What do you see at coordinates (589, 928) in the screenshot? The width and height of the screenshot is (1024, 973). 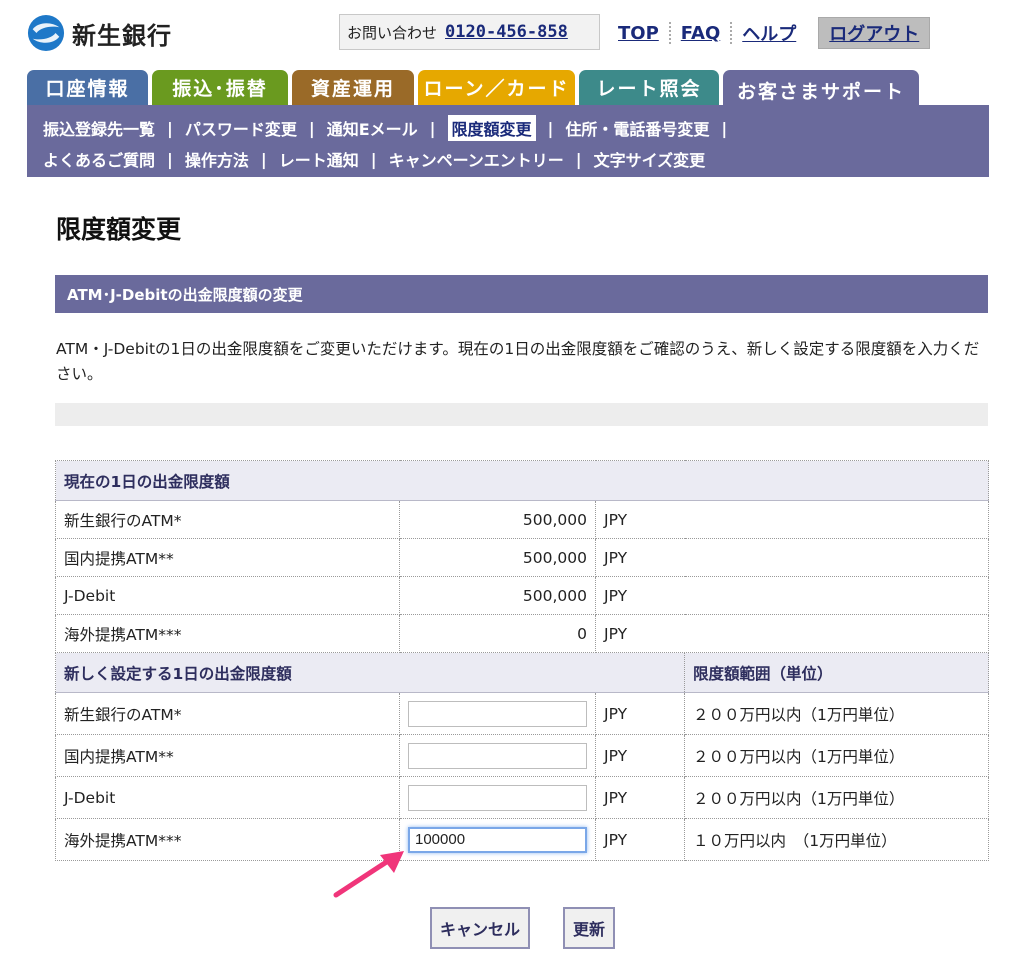 I see `update-button: 更新` at bounding box center [589, 928].